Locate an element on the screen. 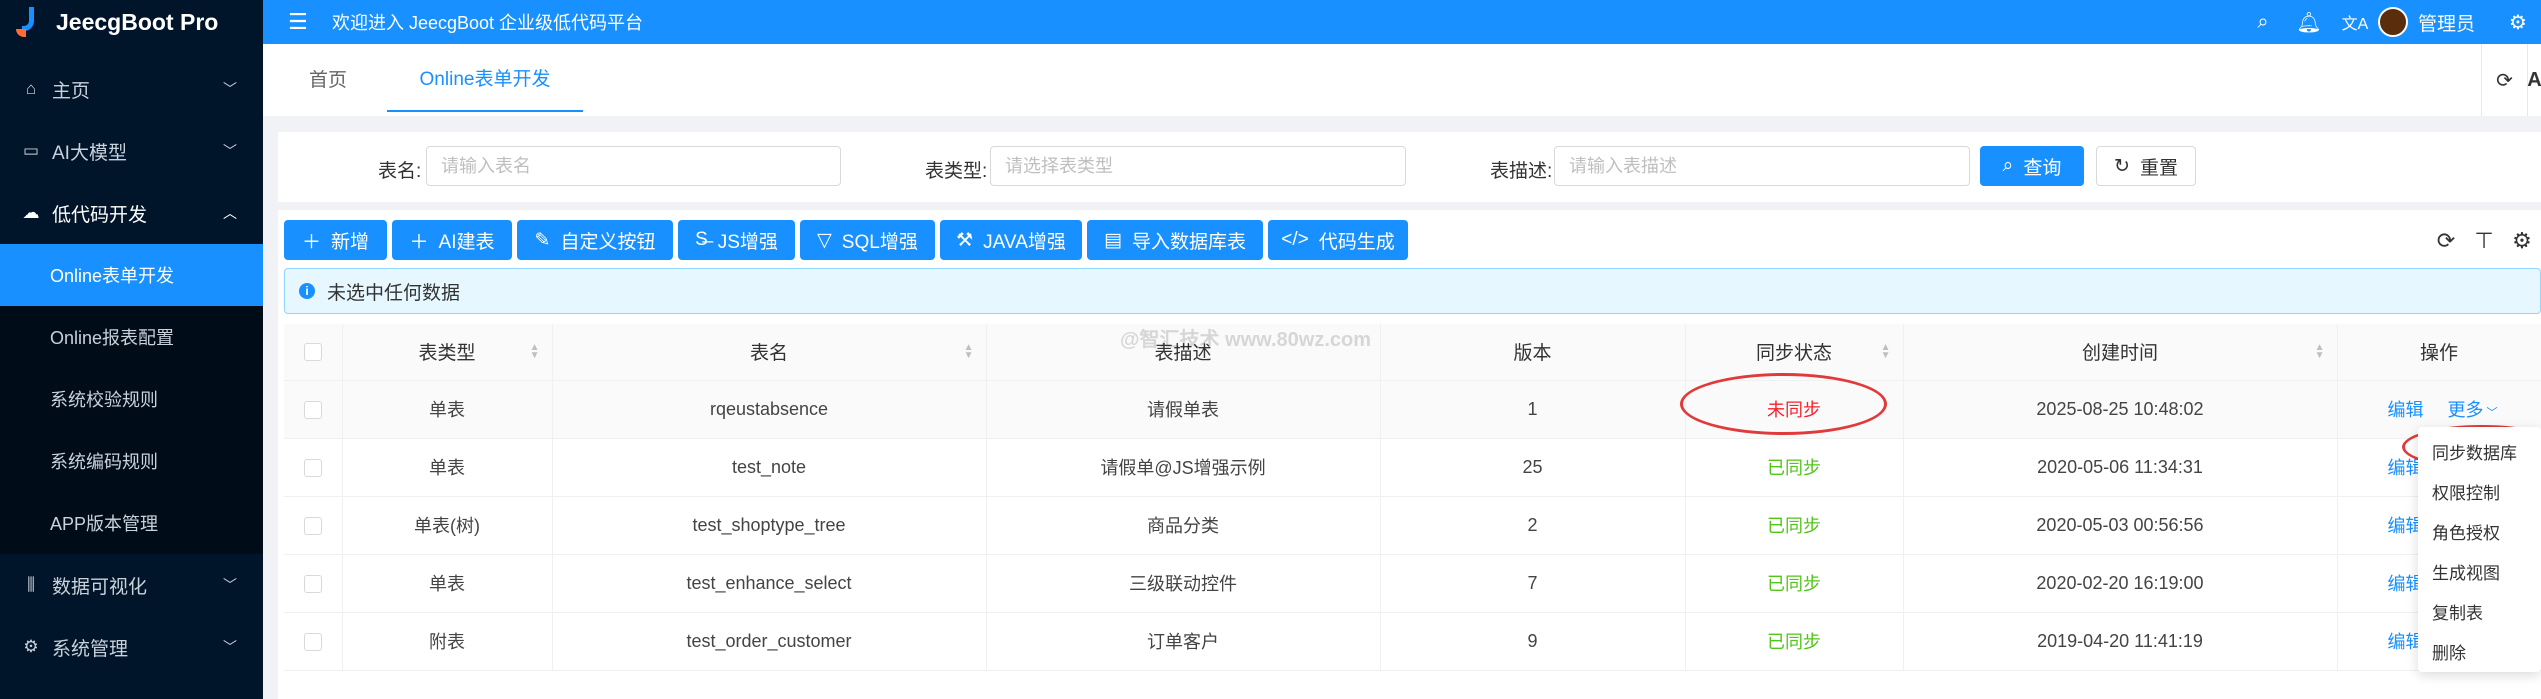 Image resolution: width=2541 pixels, height=699 pixels. menu-item-copy-table: 复制表 is located at coordinates (2479, 611).